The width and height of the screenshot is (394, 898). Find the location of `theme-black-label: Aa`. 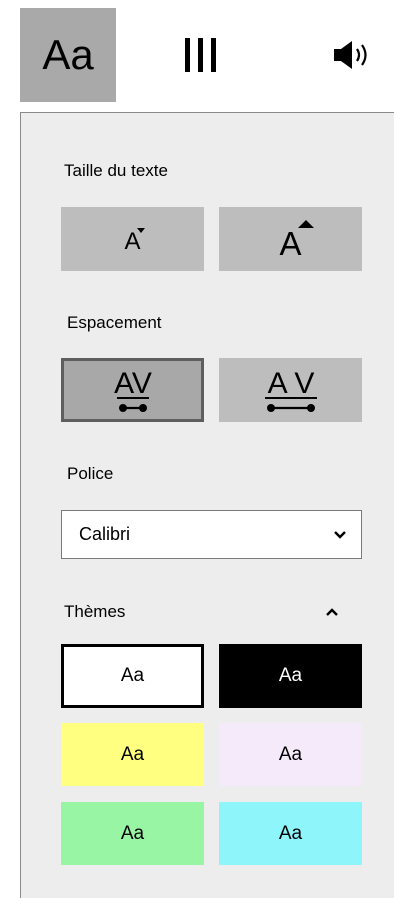

theme-black-label: Aa is located at coordinates (290, 675).